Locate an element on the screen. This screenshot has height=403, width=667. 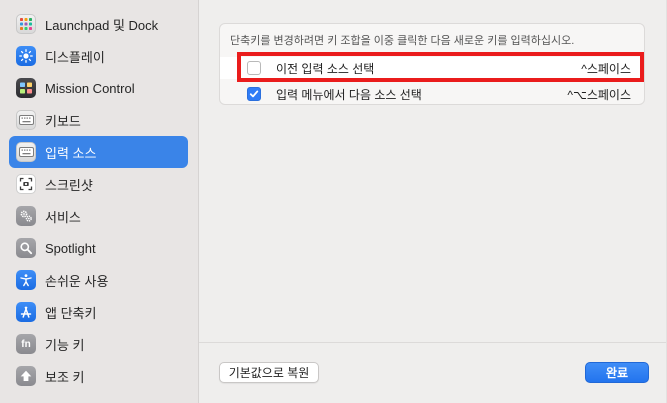
shortcut-label: 이전 입력 소스 선택 is located at coordinates (325, 68).